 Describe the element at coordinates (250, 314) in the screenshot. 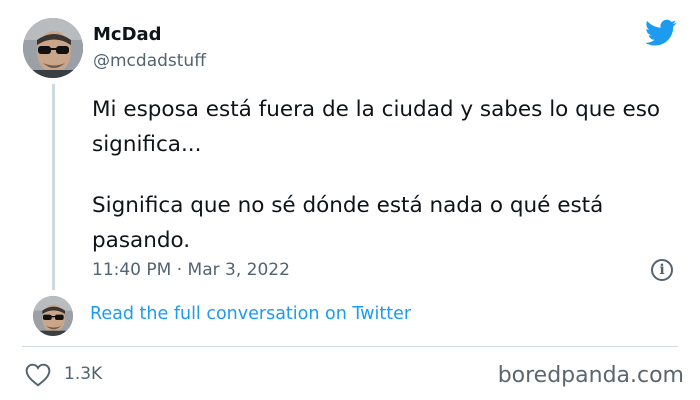

I see `read-conversation-link: Read the full conversation on Twitter` at that location.